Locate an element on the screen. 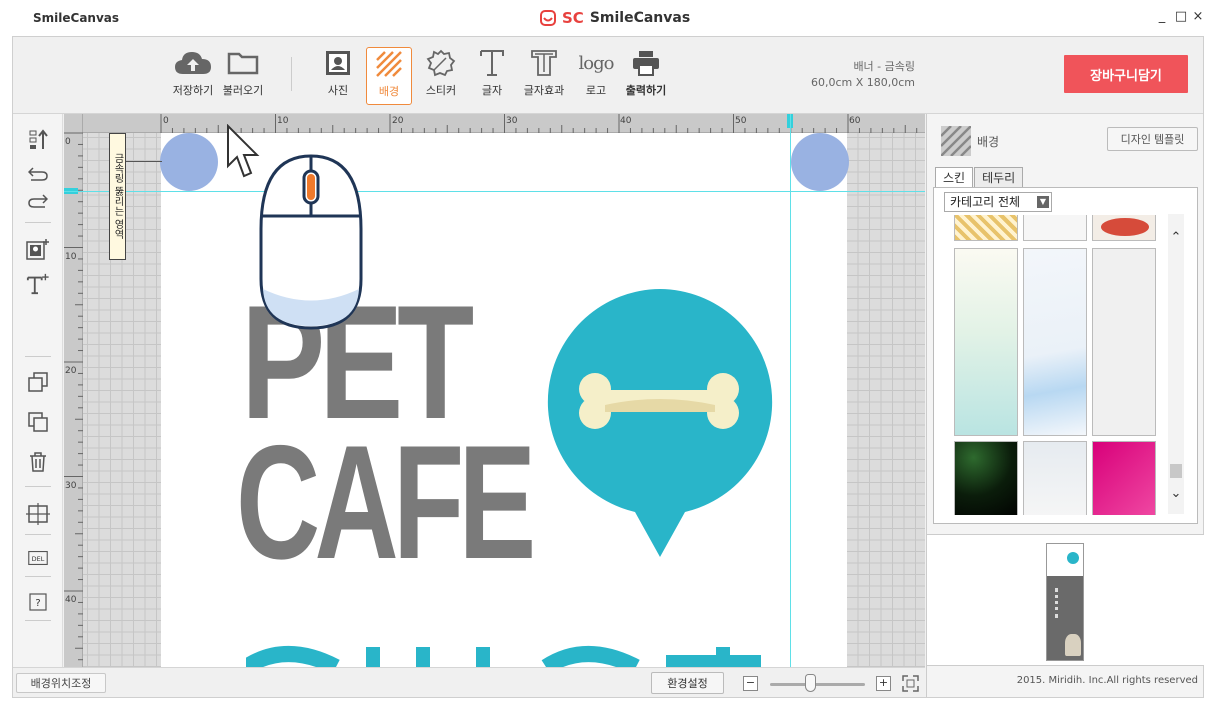  guide-line-horizontal is located at coordinates (494, 191).